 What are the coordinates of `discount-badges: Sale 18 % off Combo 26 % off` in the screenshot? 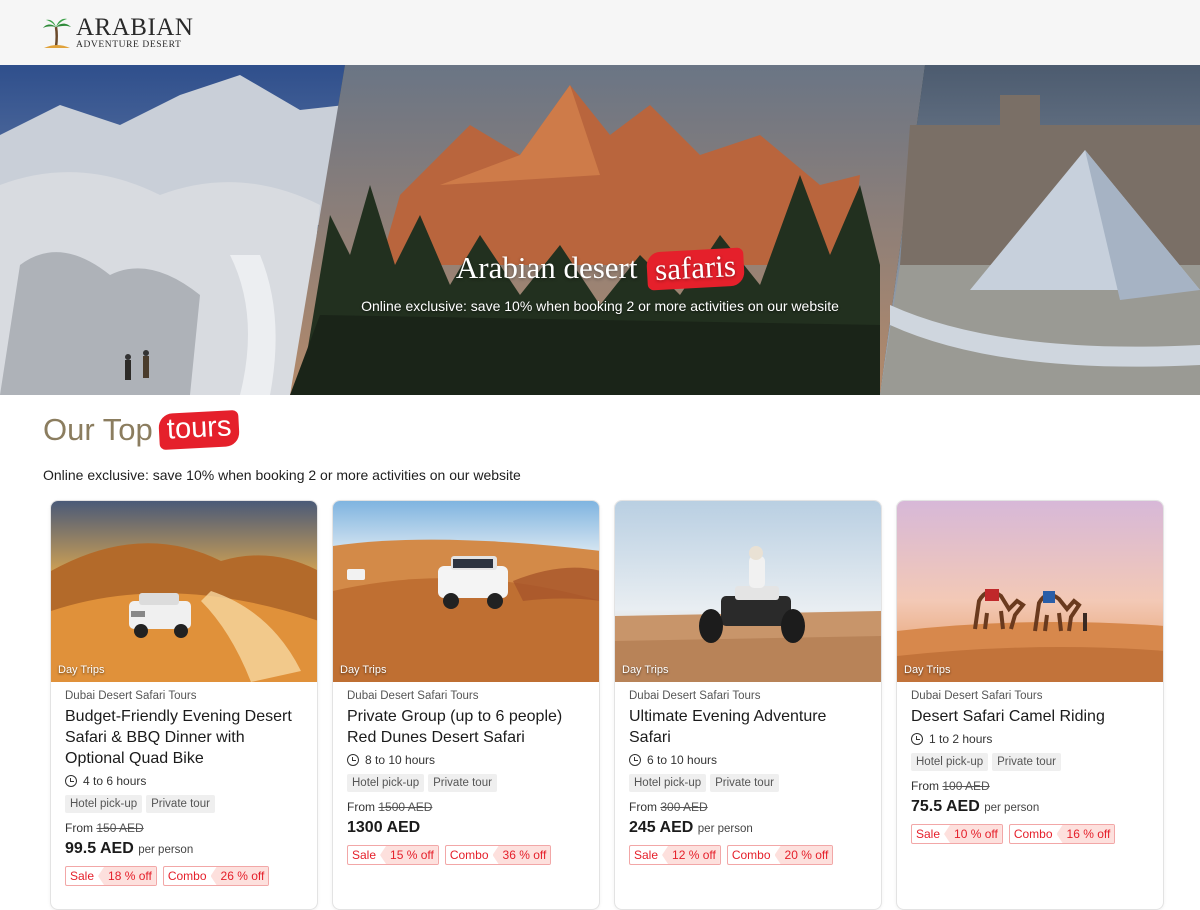 It's located at (184, 876).